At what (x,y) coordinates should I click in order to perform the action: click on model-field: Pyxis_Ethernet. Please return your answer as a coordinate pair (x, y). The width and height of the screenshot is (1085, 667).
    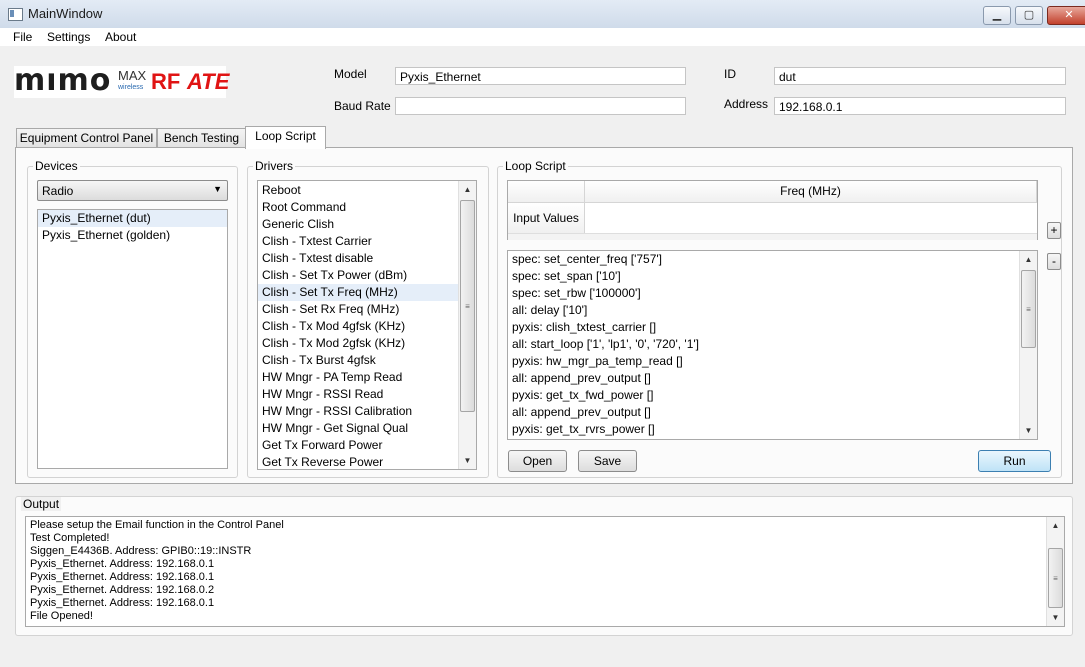
    Looking at the image, I should click on (540, 76).